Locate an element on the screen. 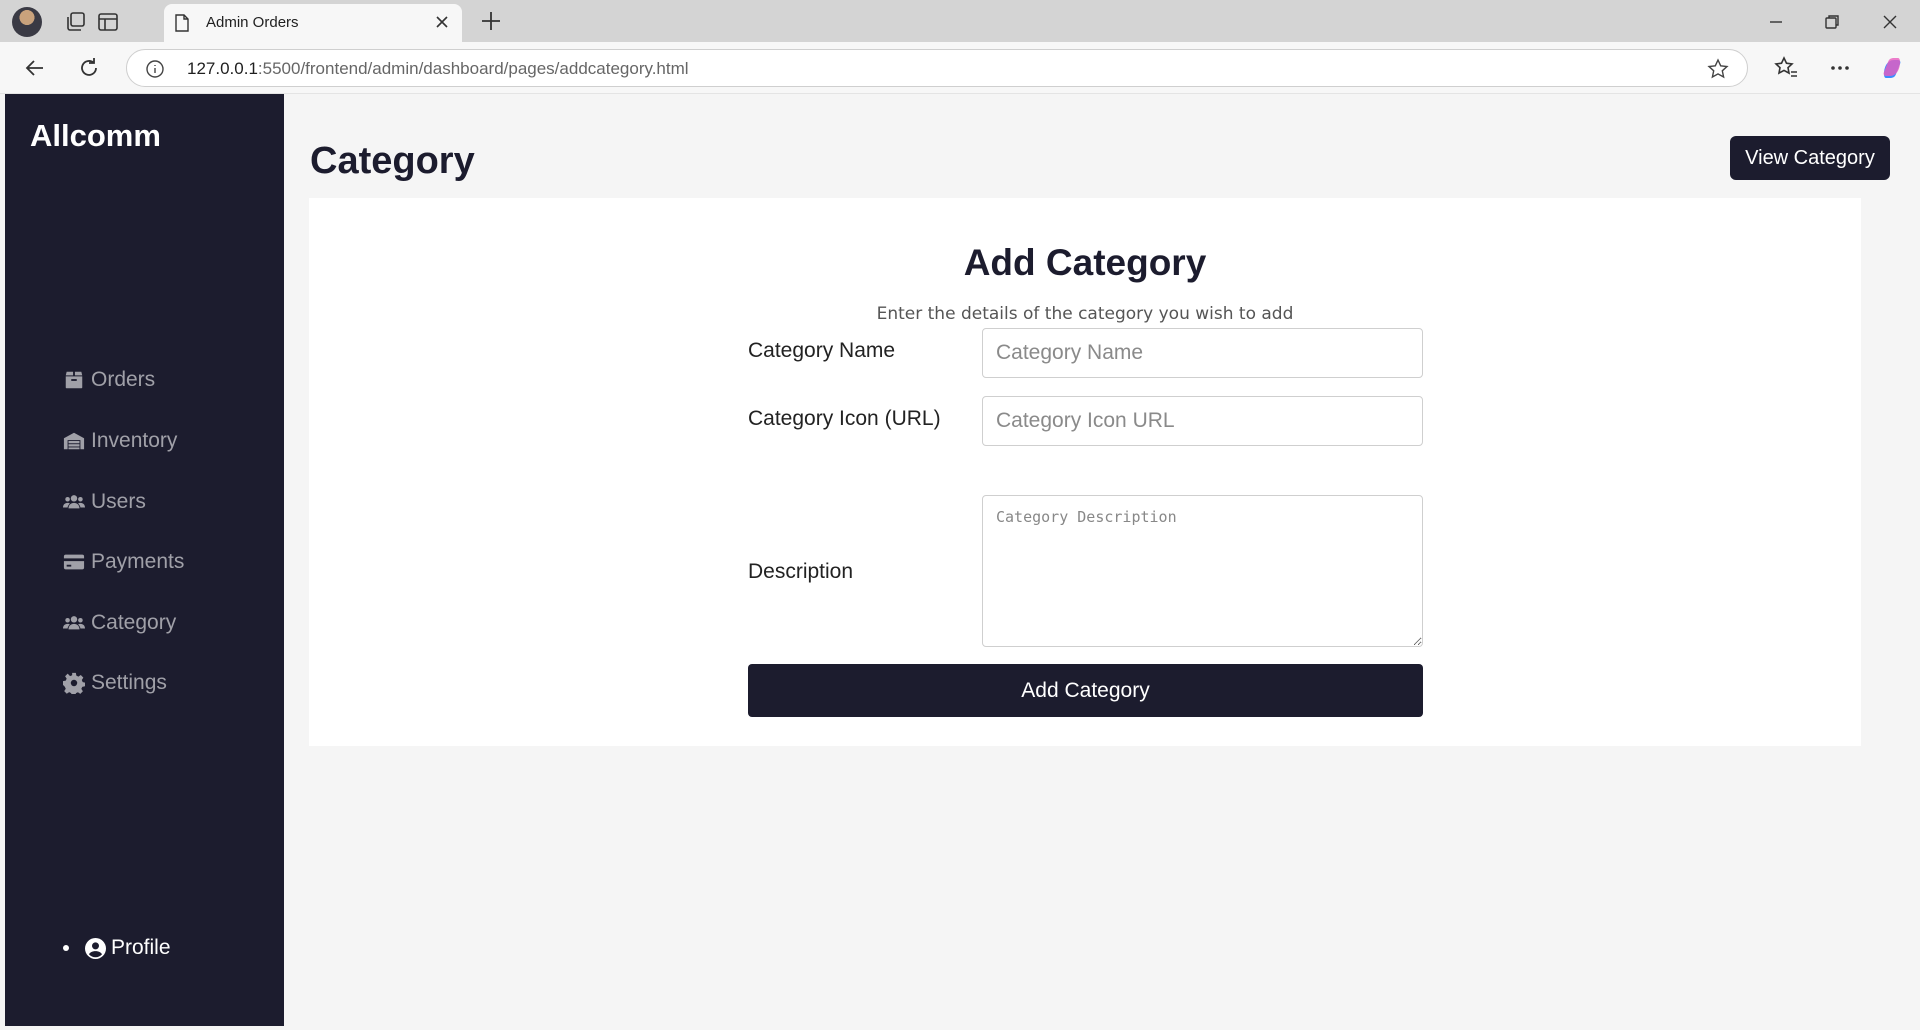  sidebar-item-settings: Settings is located at coordinates (115, 683).